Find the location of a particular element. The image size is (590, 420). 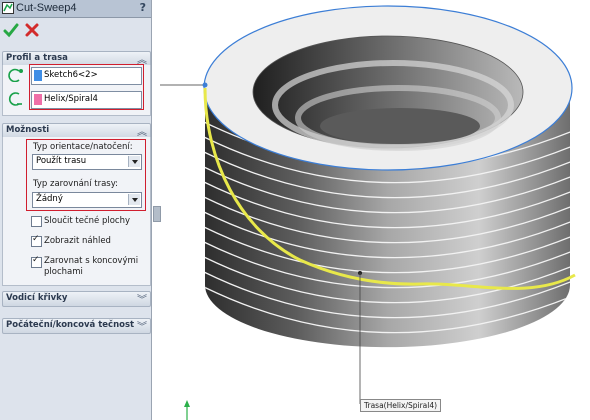

section-title: Možnosti is located at coordinates (28, 130).